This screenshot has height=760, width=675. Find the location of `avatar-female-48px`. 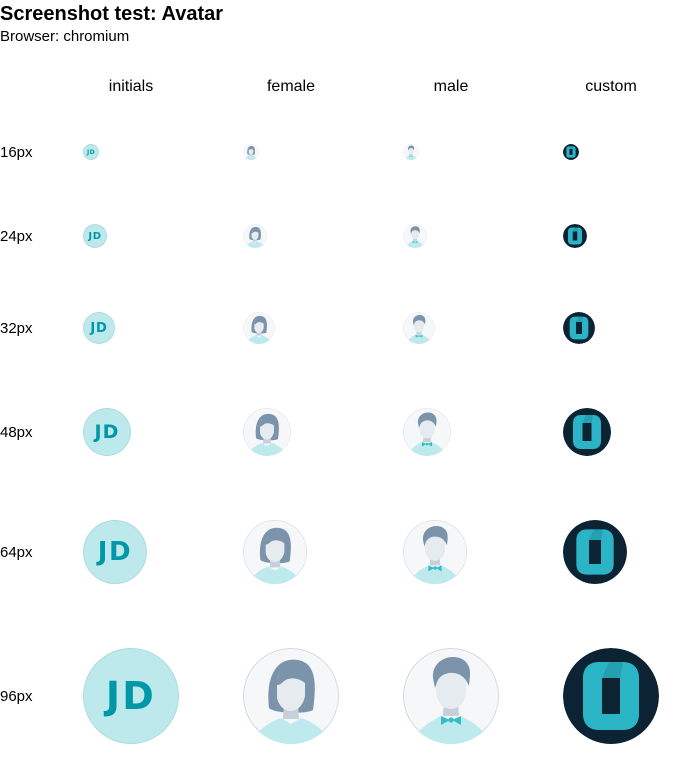

avatar-female-48px is located at coordinates (267, 432).